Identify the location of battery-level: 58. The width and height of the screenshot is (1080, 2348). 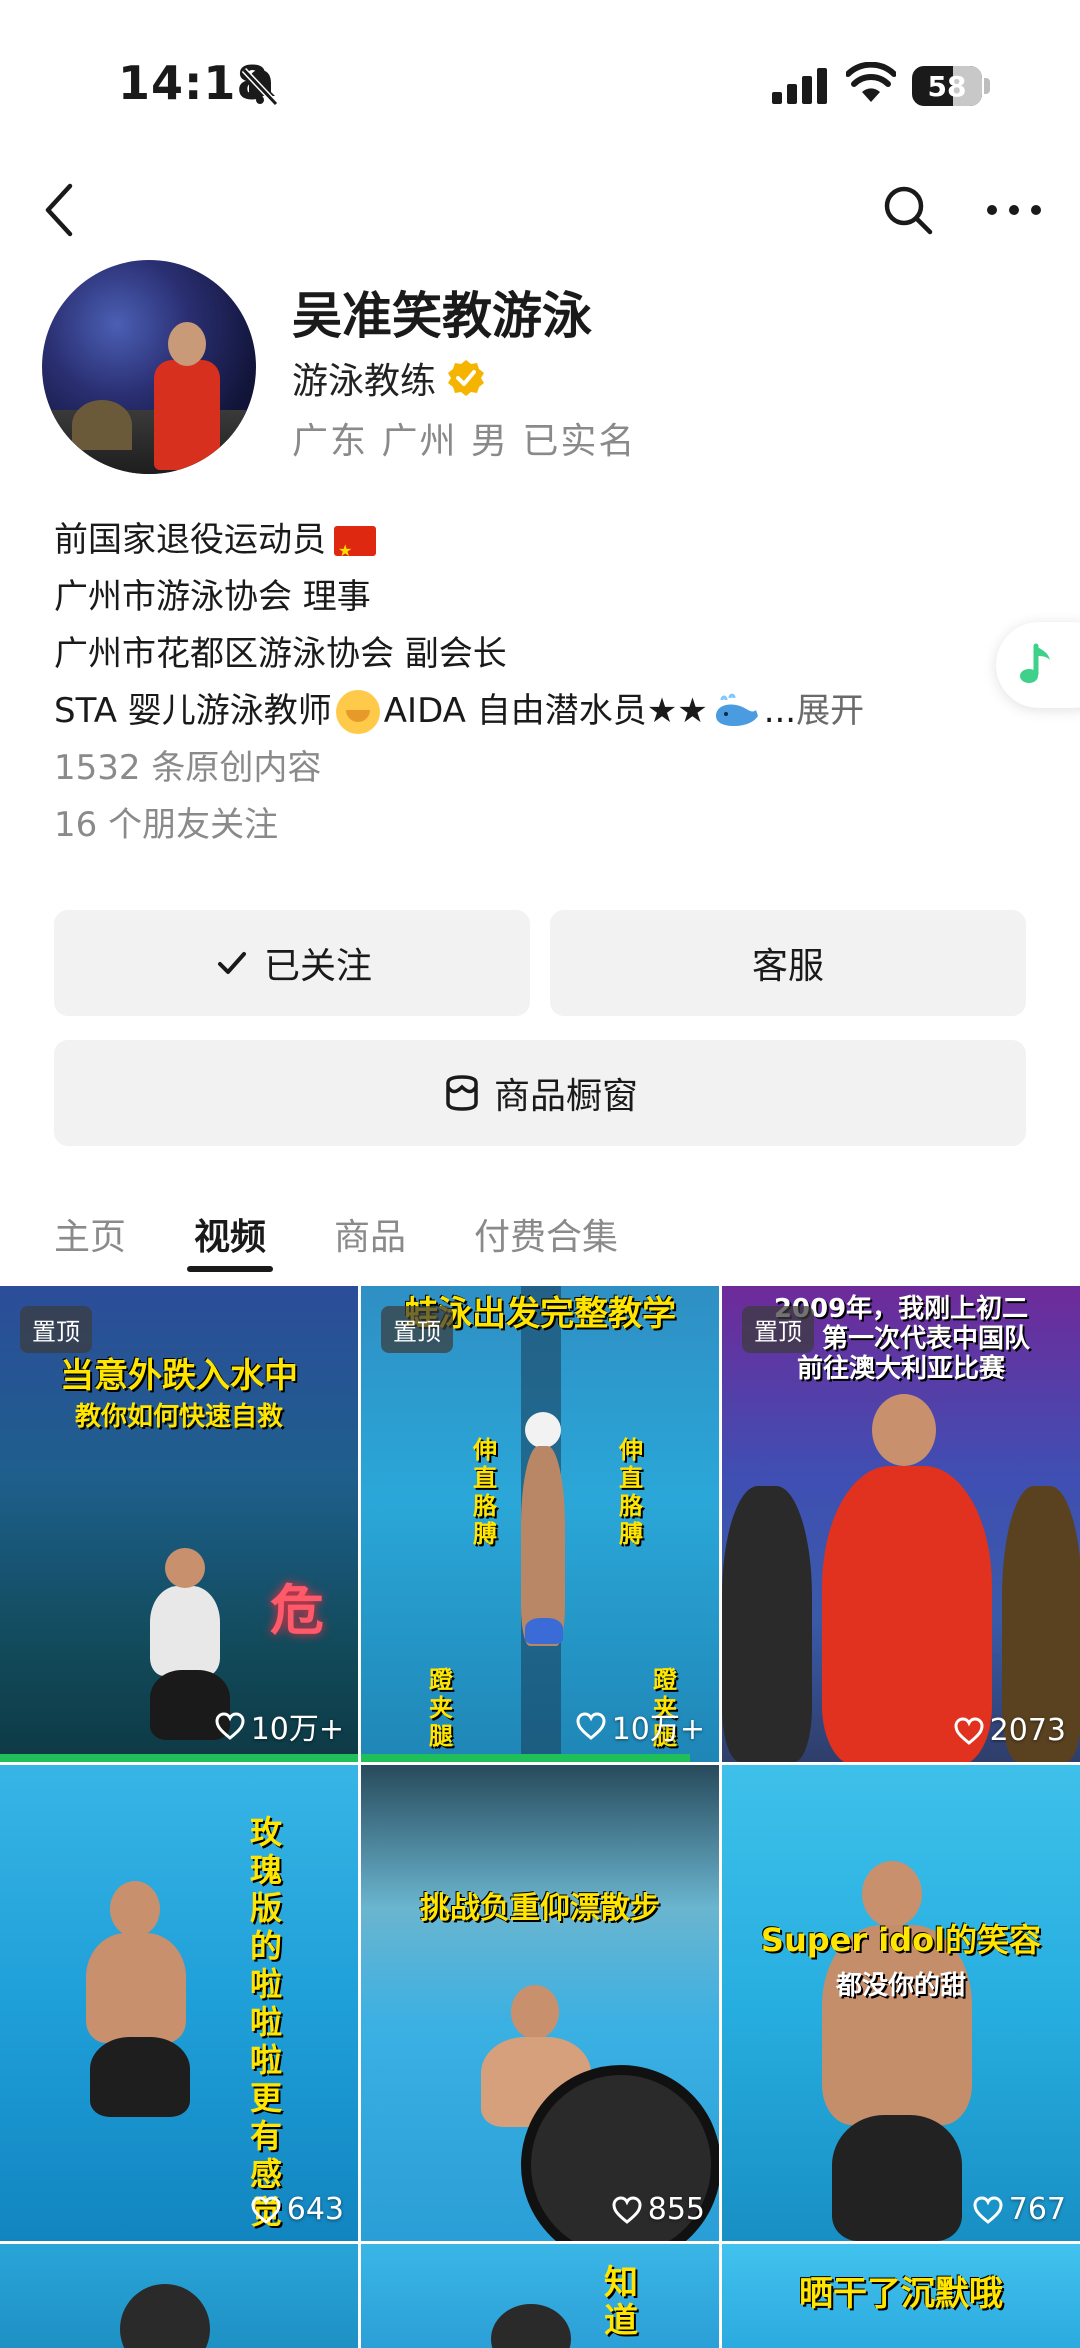
(947, 86).